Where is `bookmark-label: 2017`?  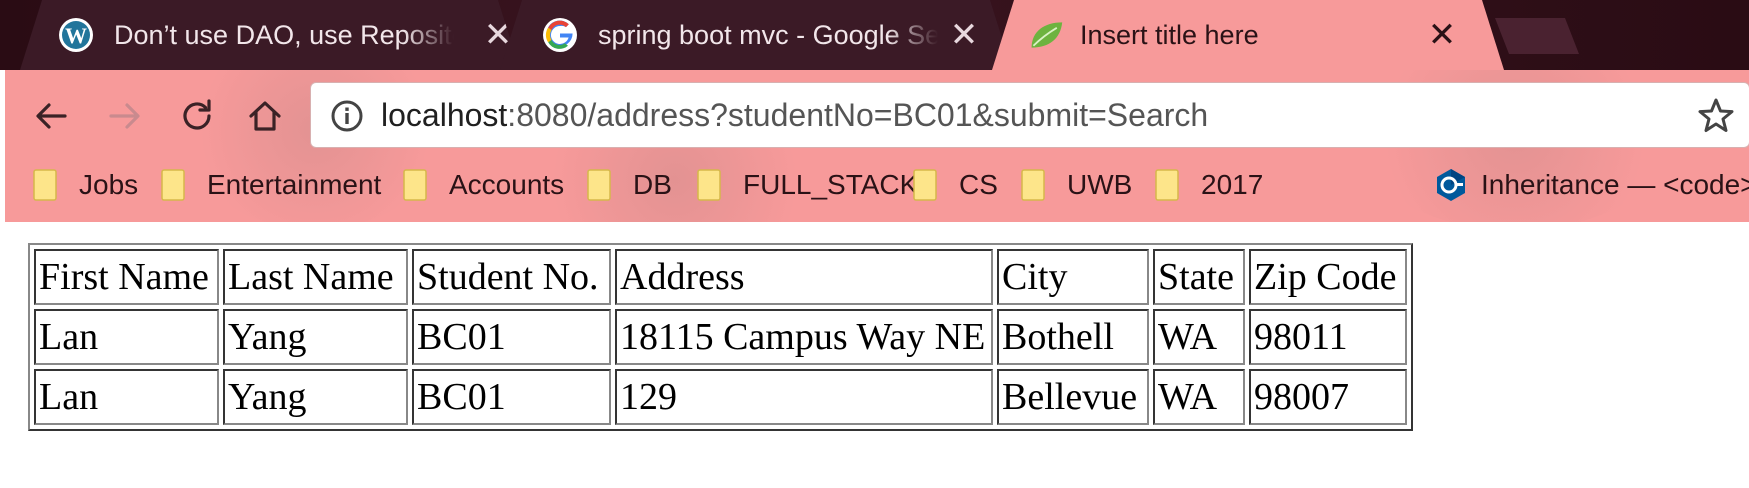
bookmark-label: 2017 is located at coordinates (1232, 184).